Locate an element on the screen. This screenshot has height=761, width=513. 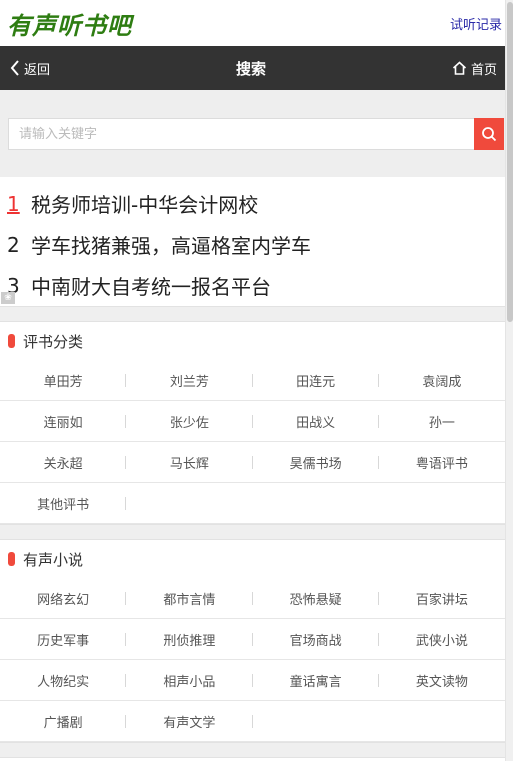
category-item: 孙一 is located at coordinates (441, 421).